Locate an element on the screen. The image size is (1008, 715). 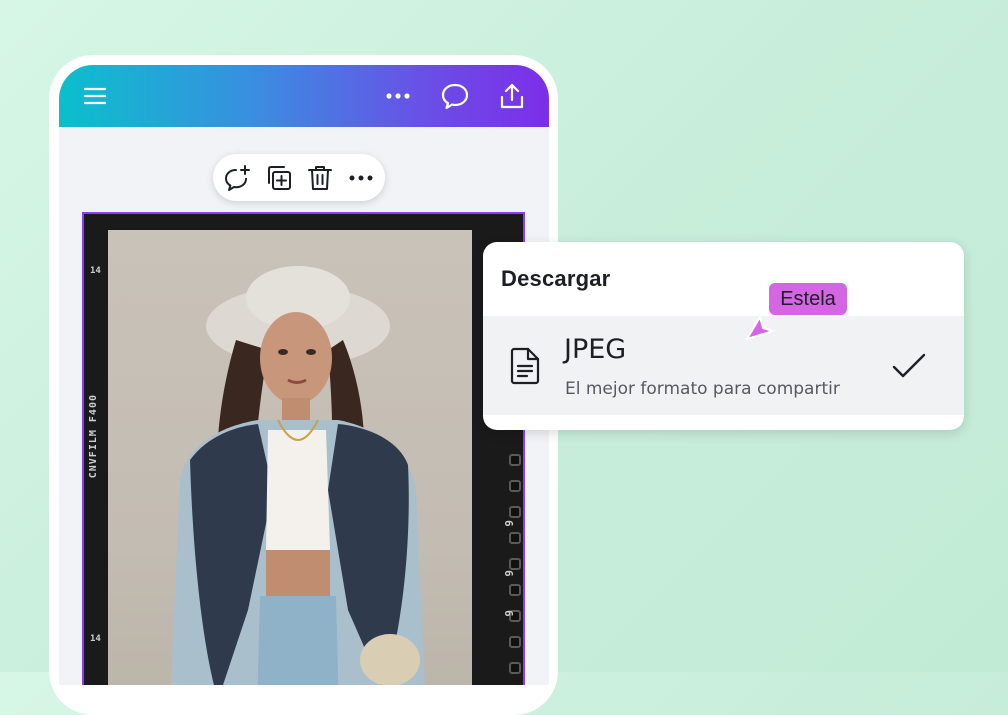
editor-top-bar is located at coordinates (304, 96).